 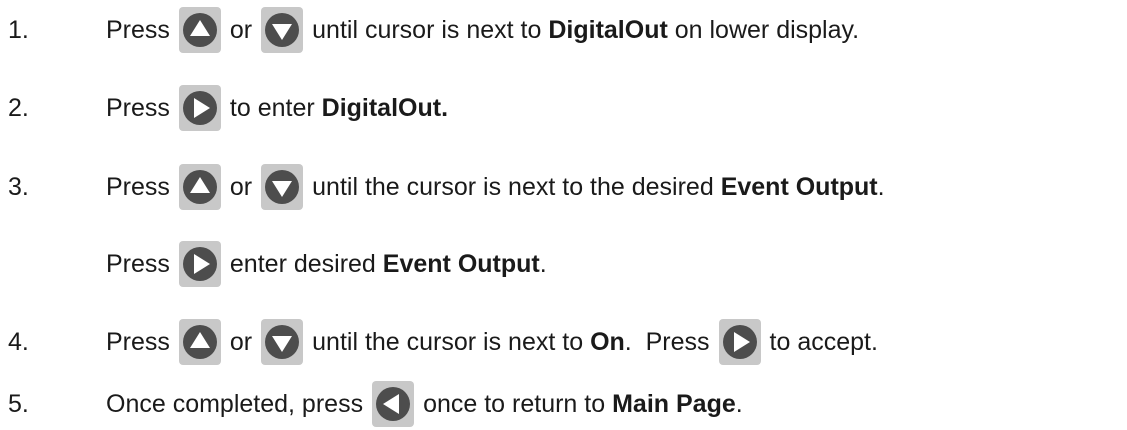 What do you see at coordinates (607, 341) in the screenshot?
I see `bold-text: On` at bounding box center [607, 341].